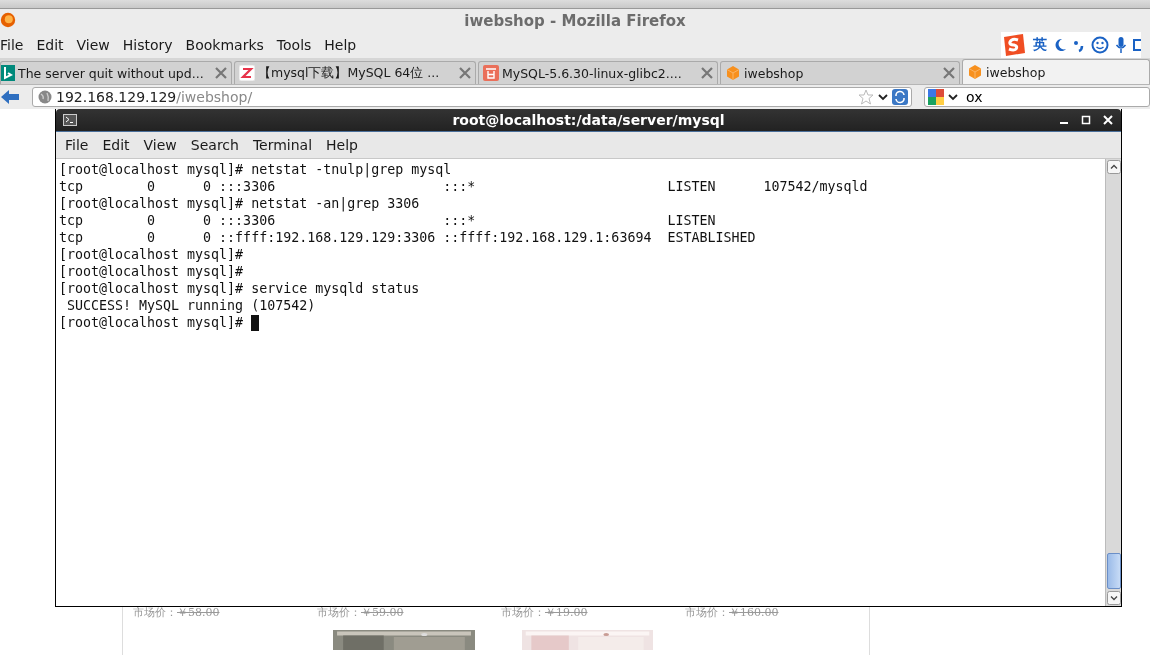  Describe the element at coordinates (866, 97) in the screenshot. I see `star-icon` at that location.